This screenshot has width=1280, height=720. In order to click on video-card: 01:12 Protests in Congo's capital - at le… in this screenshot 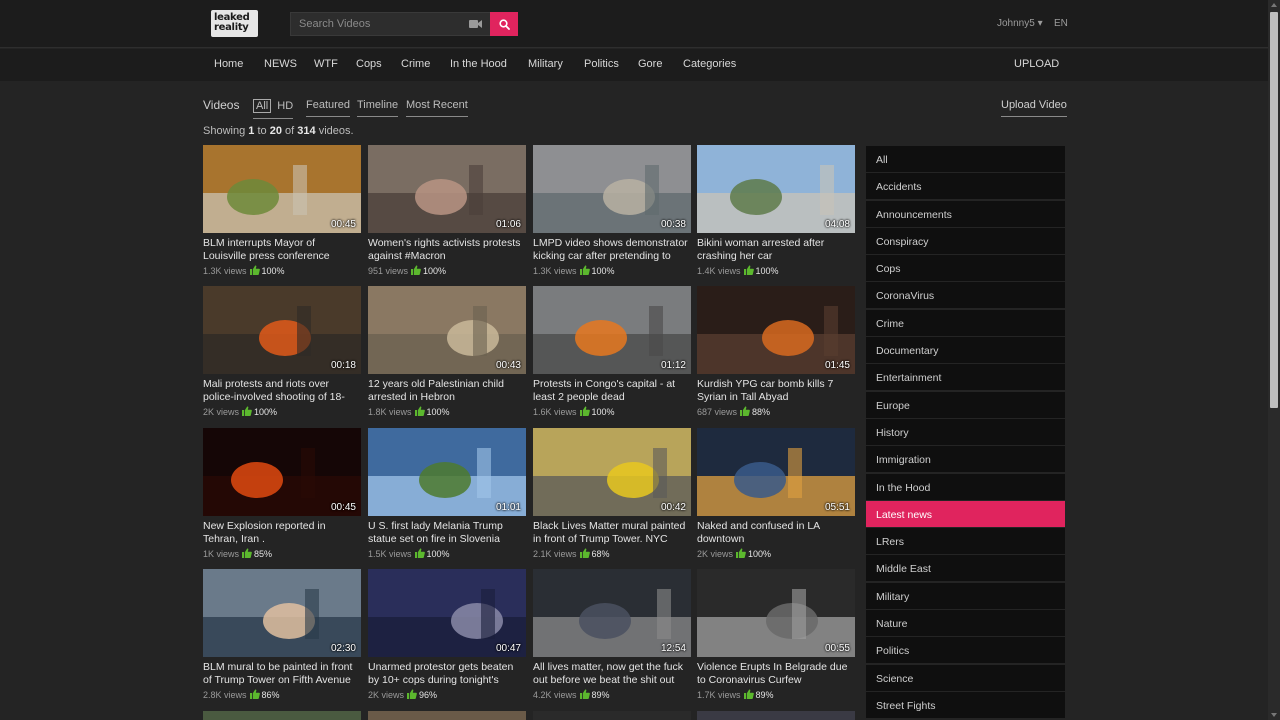, I will do `click(612, 351)`.